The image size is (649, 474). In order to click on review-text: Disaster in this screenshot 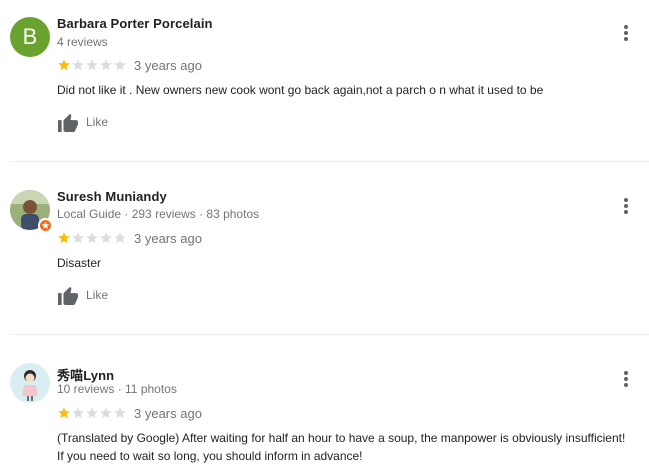, I will do `click(79, 263)`.